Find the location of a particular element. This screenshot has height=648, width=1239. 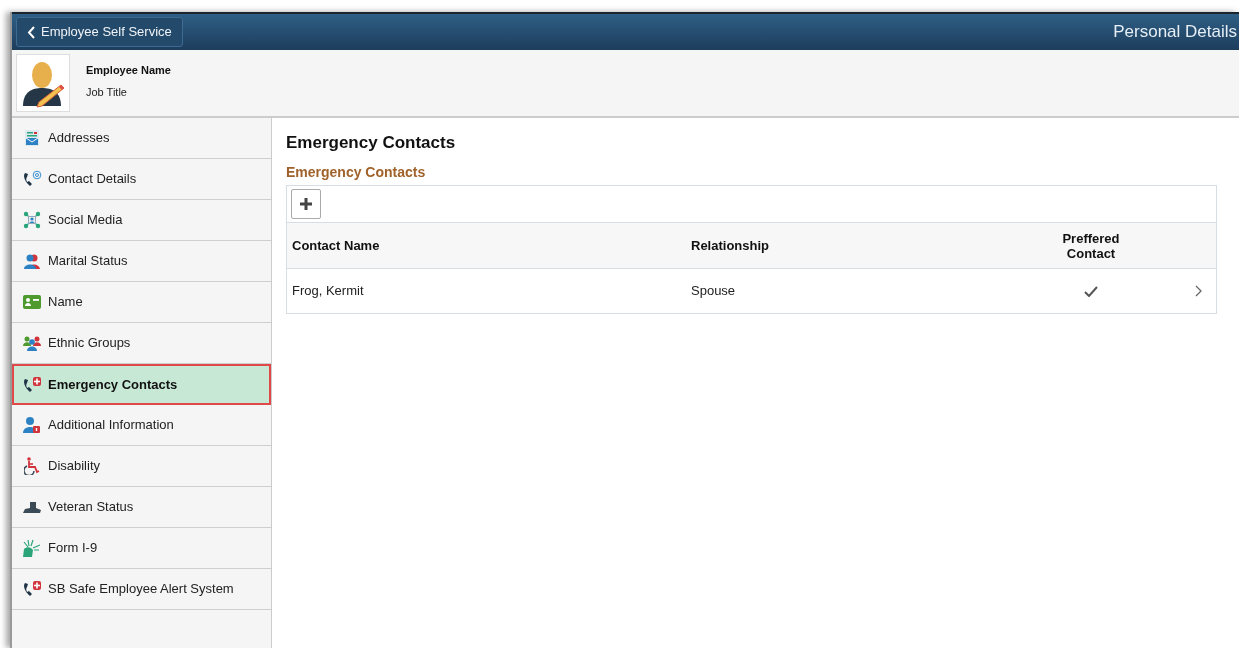

content-title: Emergency Contacts is located at coordinates (371, 143).